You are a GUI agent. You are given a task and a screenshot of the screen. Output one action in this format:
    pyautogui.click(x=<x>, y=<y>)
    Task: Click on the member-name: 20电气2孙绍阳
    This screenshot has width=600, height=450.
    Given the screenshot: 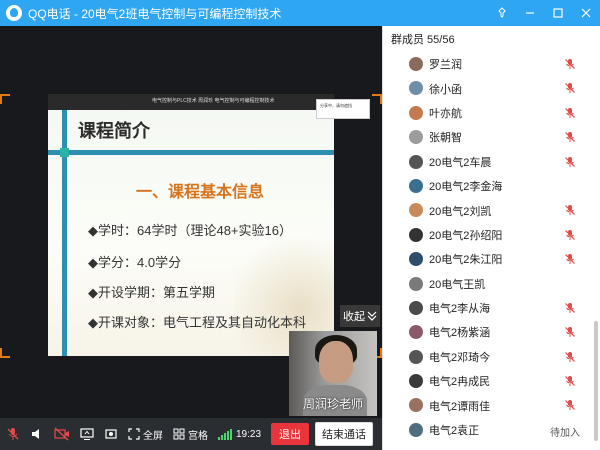 What is the action you would take?
    pyautogui.click(x=466, y=235)
    